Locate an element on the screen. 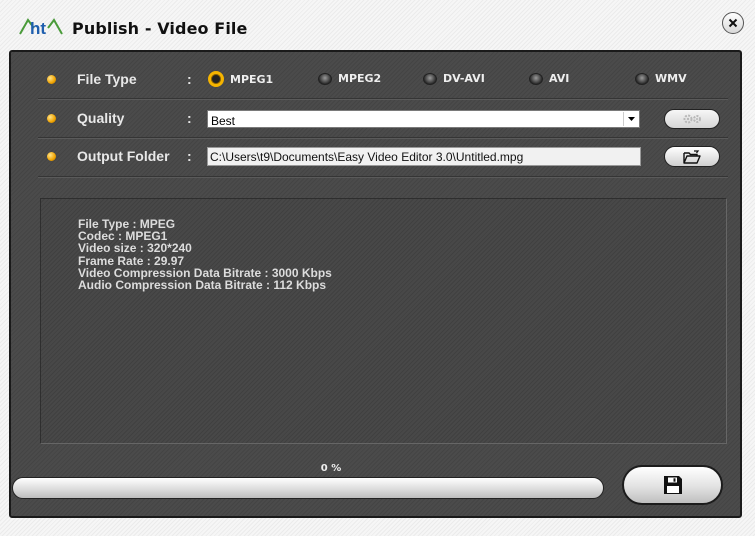 The width and height of the screenshot is (755, 536). radio-avi: AVI is located at coordinates (549, 78).